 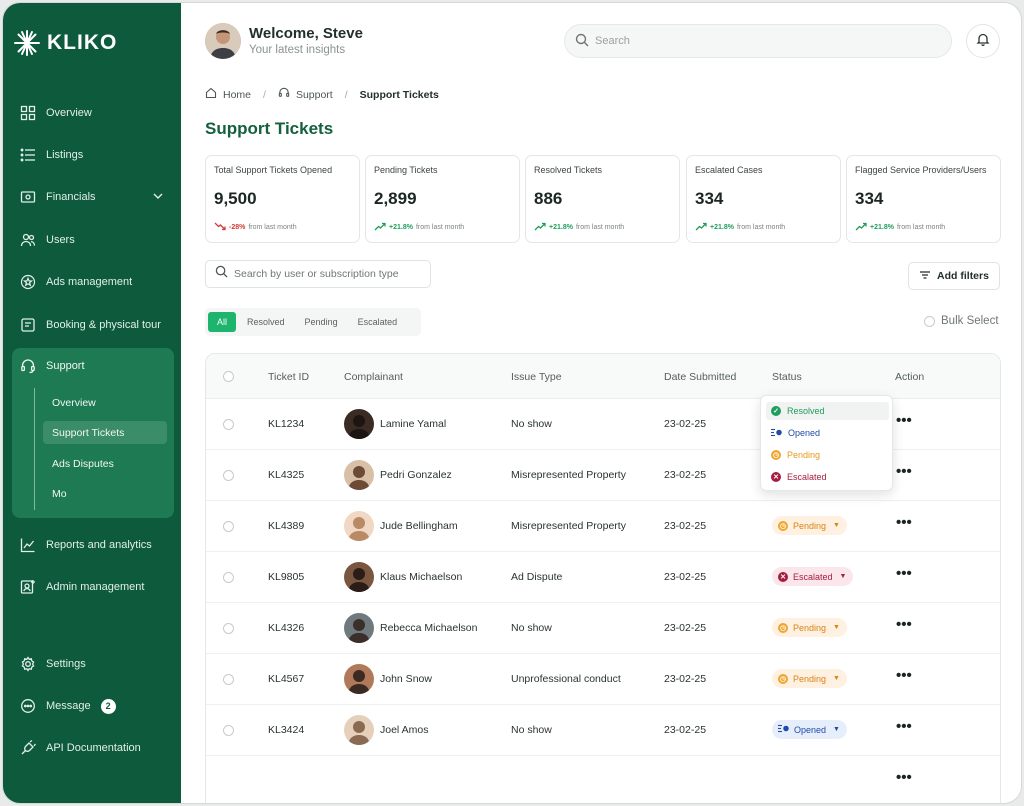 I want to click on ticket-id: KL4389, so click(x=286, y=526).